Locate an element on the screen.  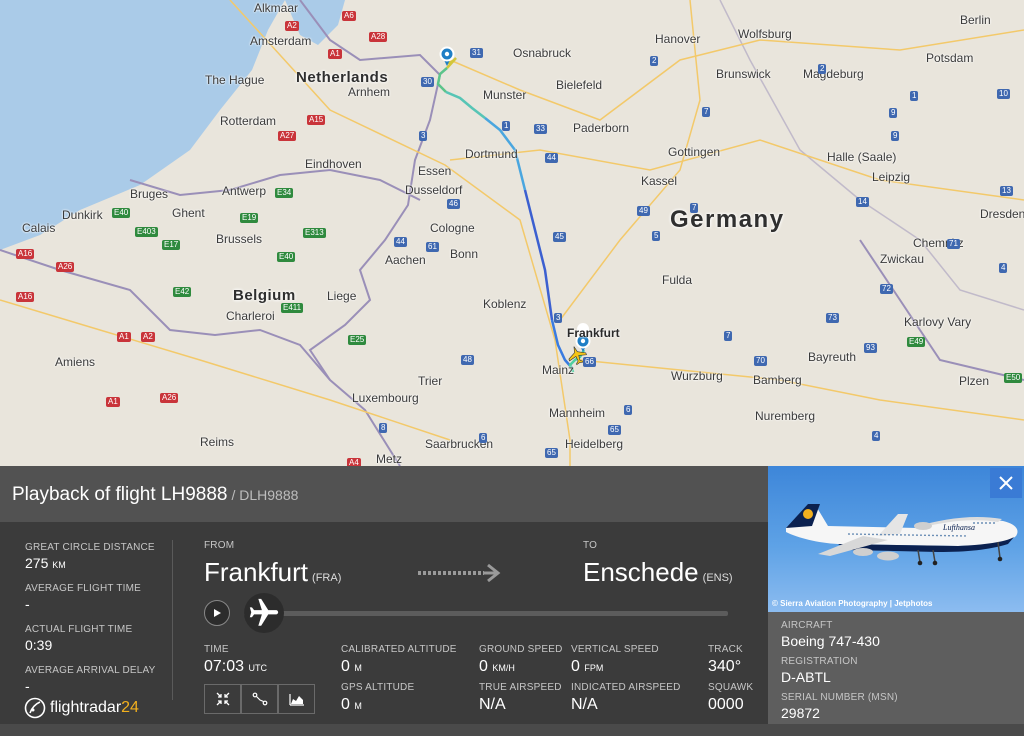
timeline-scrubber is located at coordinates (264, 613).